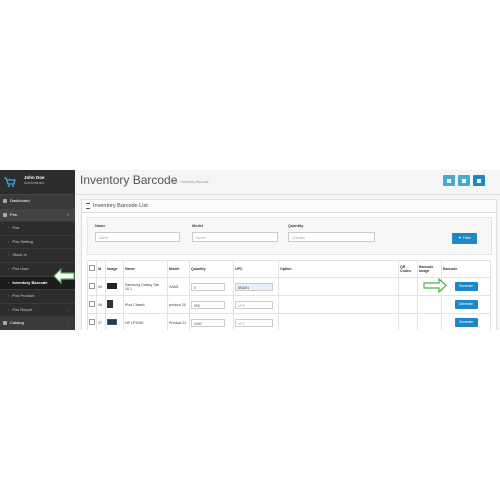  What do you see at coordinates (37, 229) in the screenshot?
I see `sidebar-item-pos: › Pos` at bounding box center [37, 229].